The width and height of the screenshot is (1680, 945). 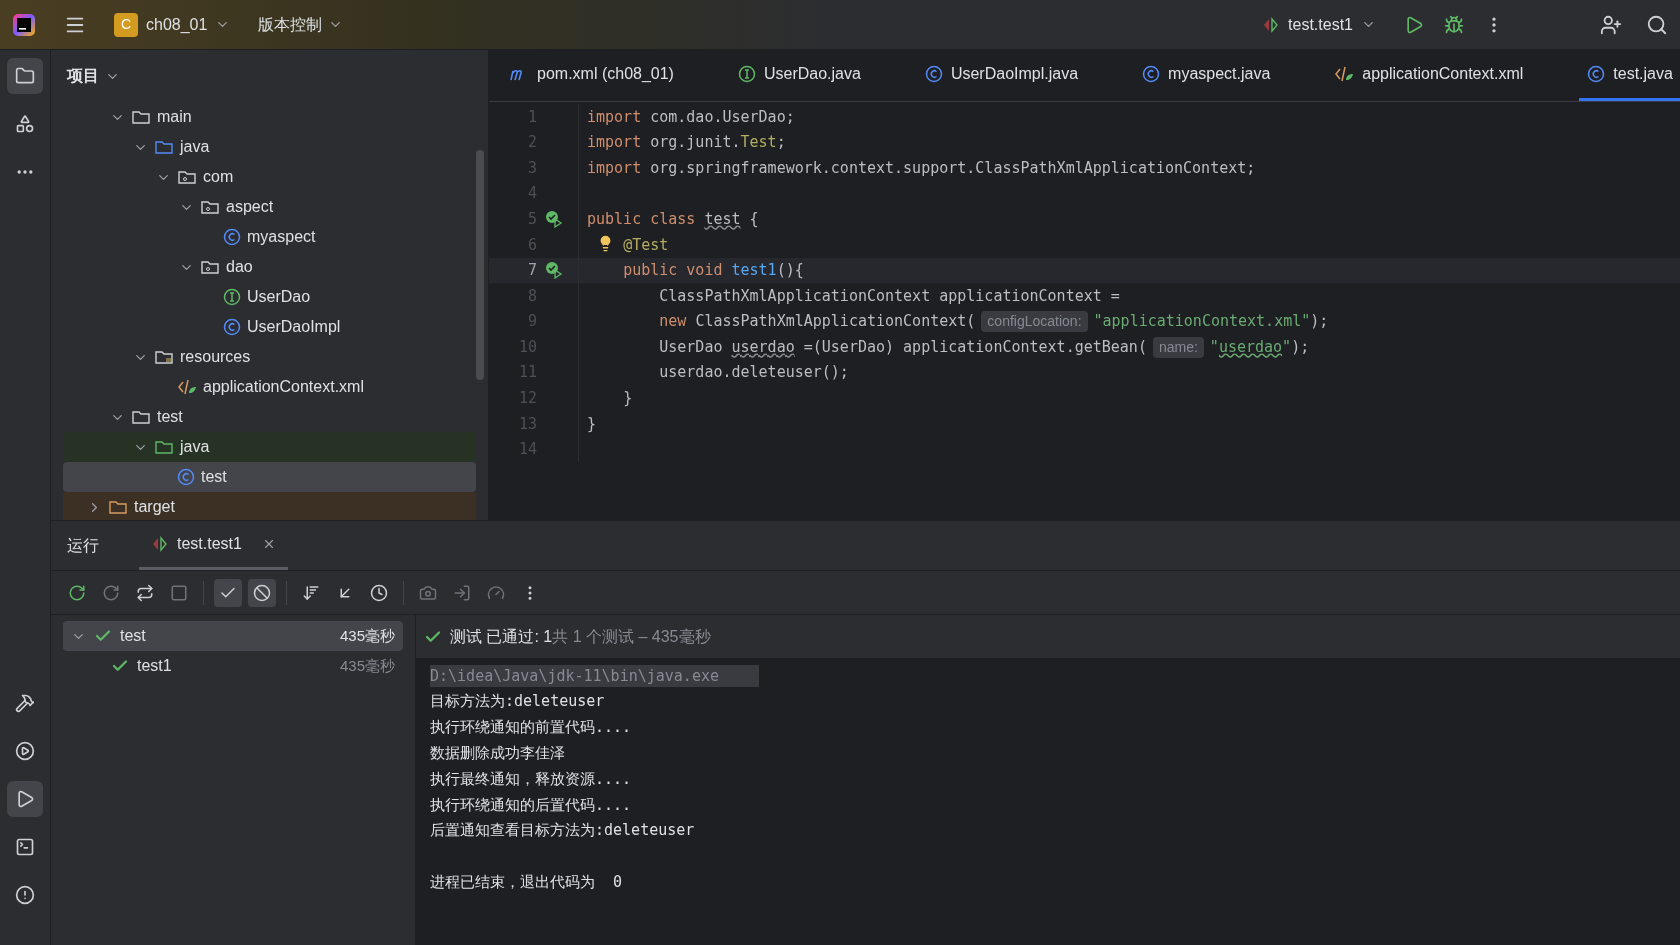 What do you see at coordinates (133, 636) in the screenshot?
I see `test-name: test` at bounding box center [133, 636].